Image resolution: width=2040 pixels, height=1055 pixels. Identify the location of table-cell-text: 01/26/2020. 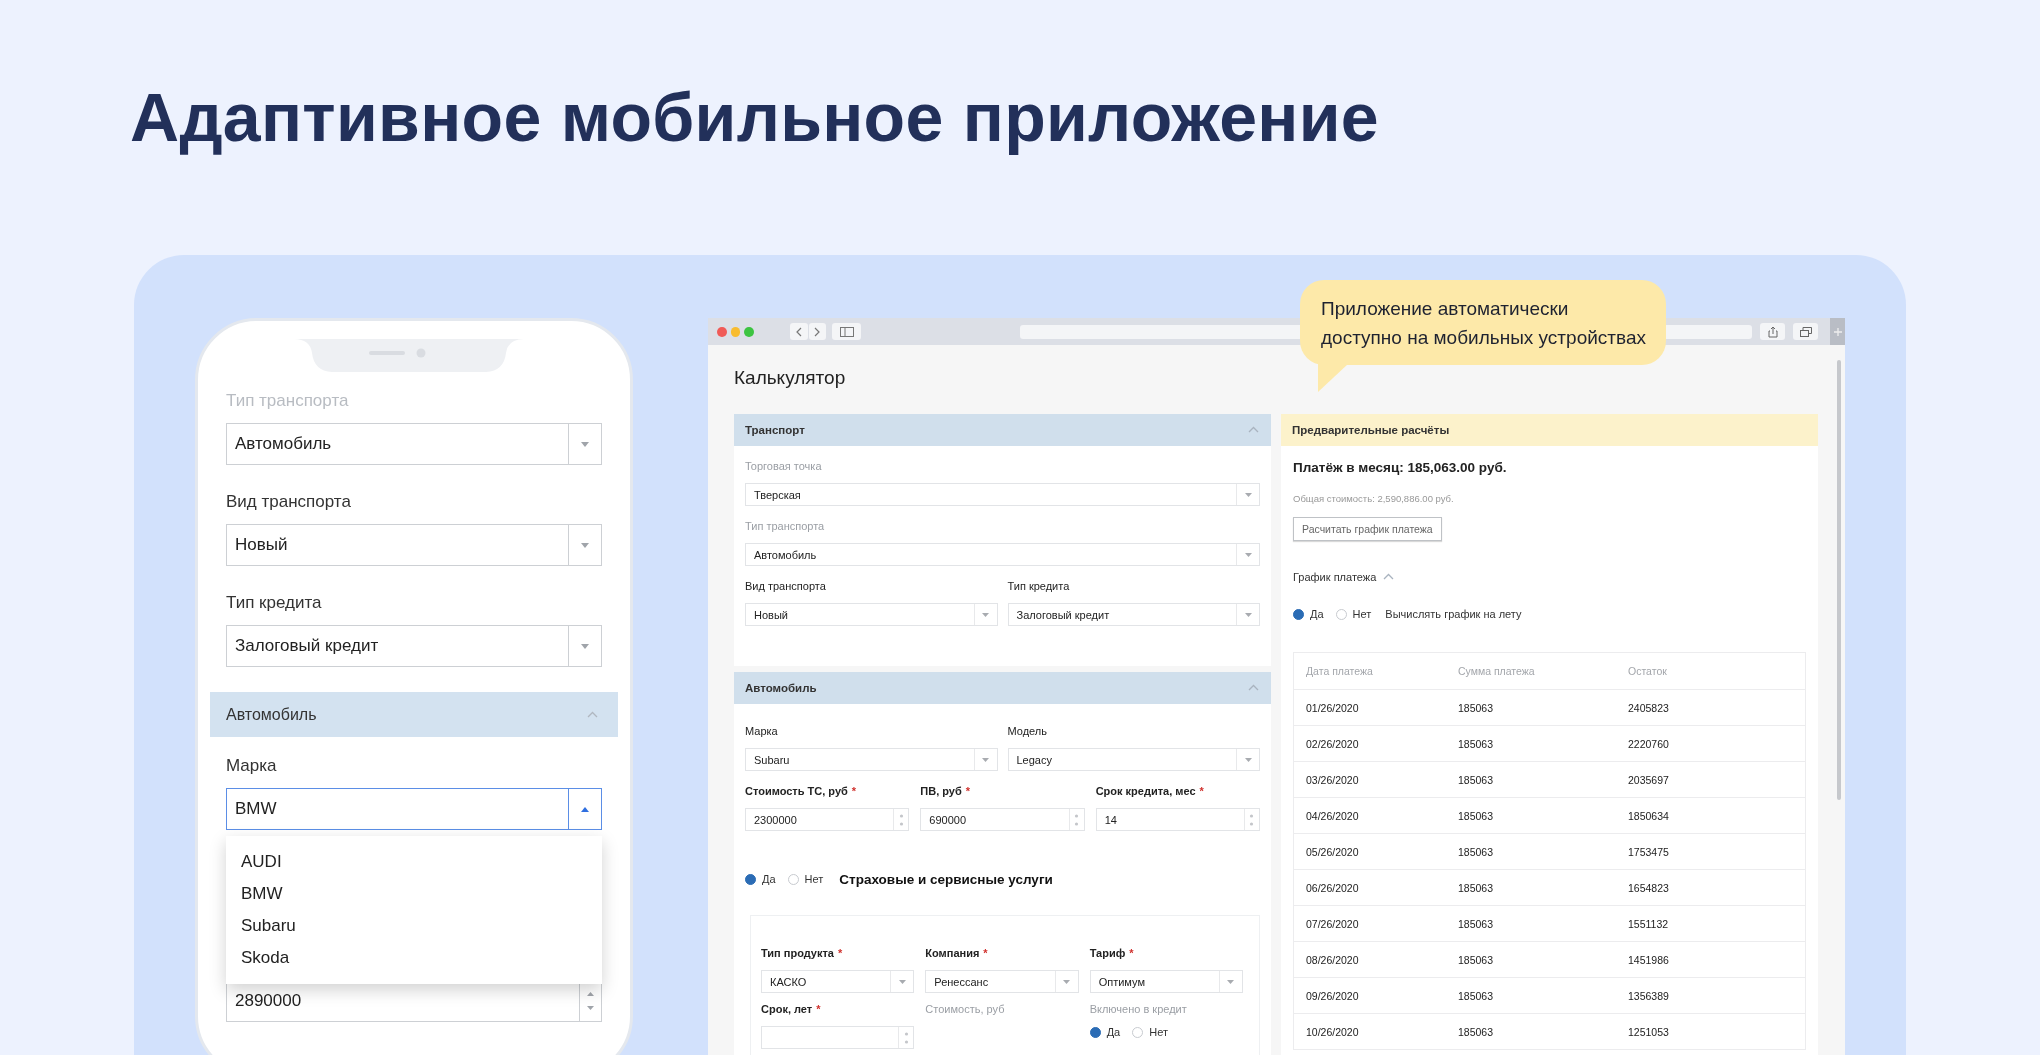
(1332, 707).